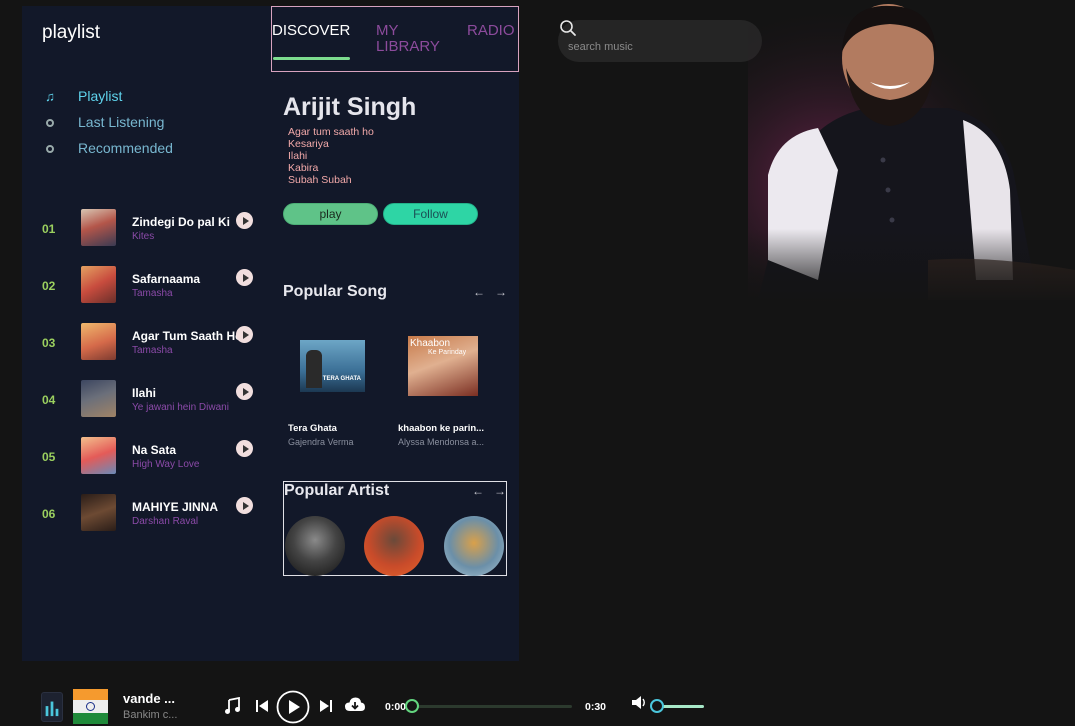 The width and height of the screenshot is (1075, 726). I want to click on cover-text: Khaabon, so click(430, 343).